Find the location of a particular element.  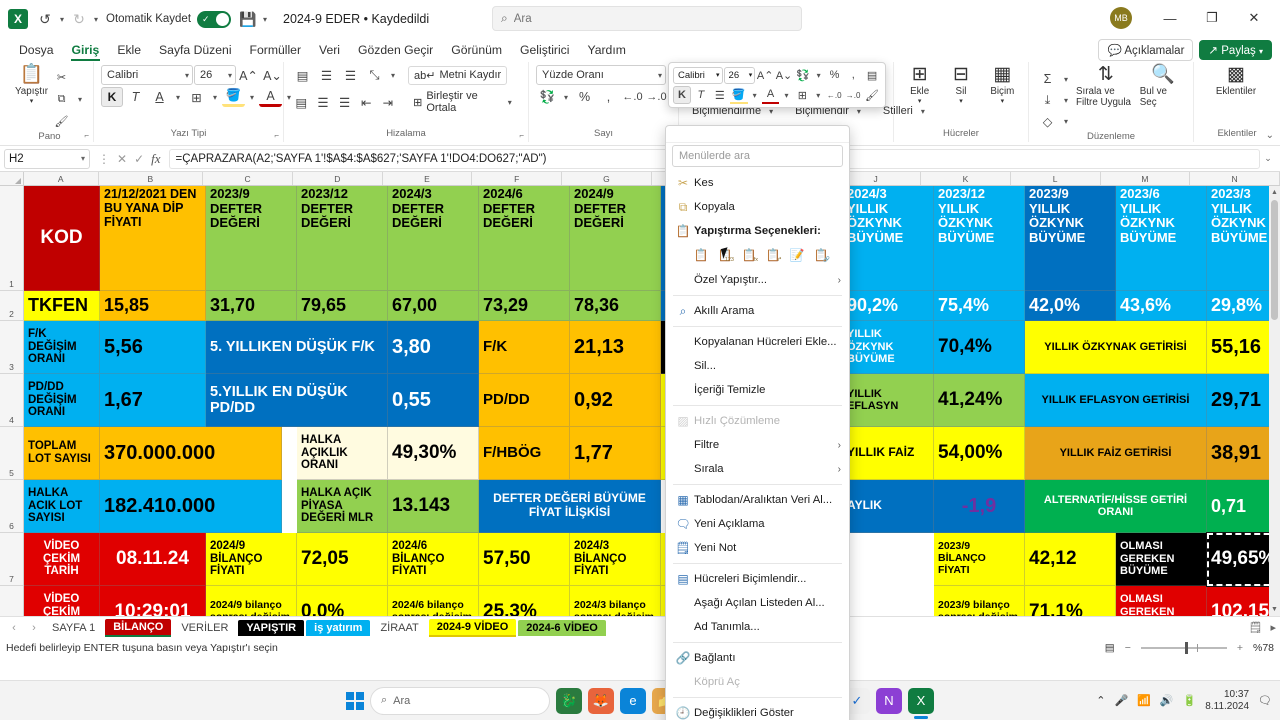

align-right-icon: ☰ is located at coordinates (344, 102).